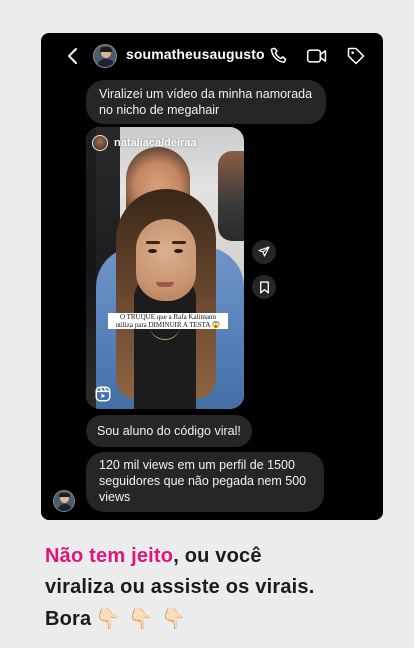 The width and height of the screenshot is (414, 648). Describe the element at coordinates (206, 94) in the screenshot. I see `message-text: Viralizei um vídeo da minha namorada` at that location.